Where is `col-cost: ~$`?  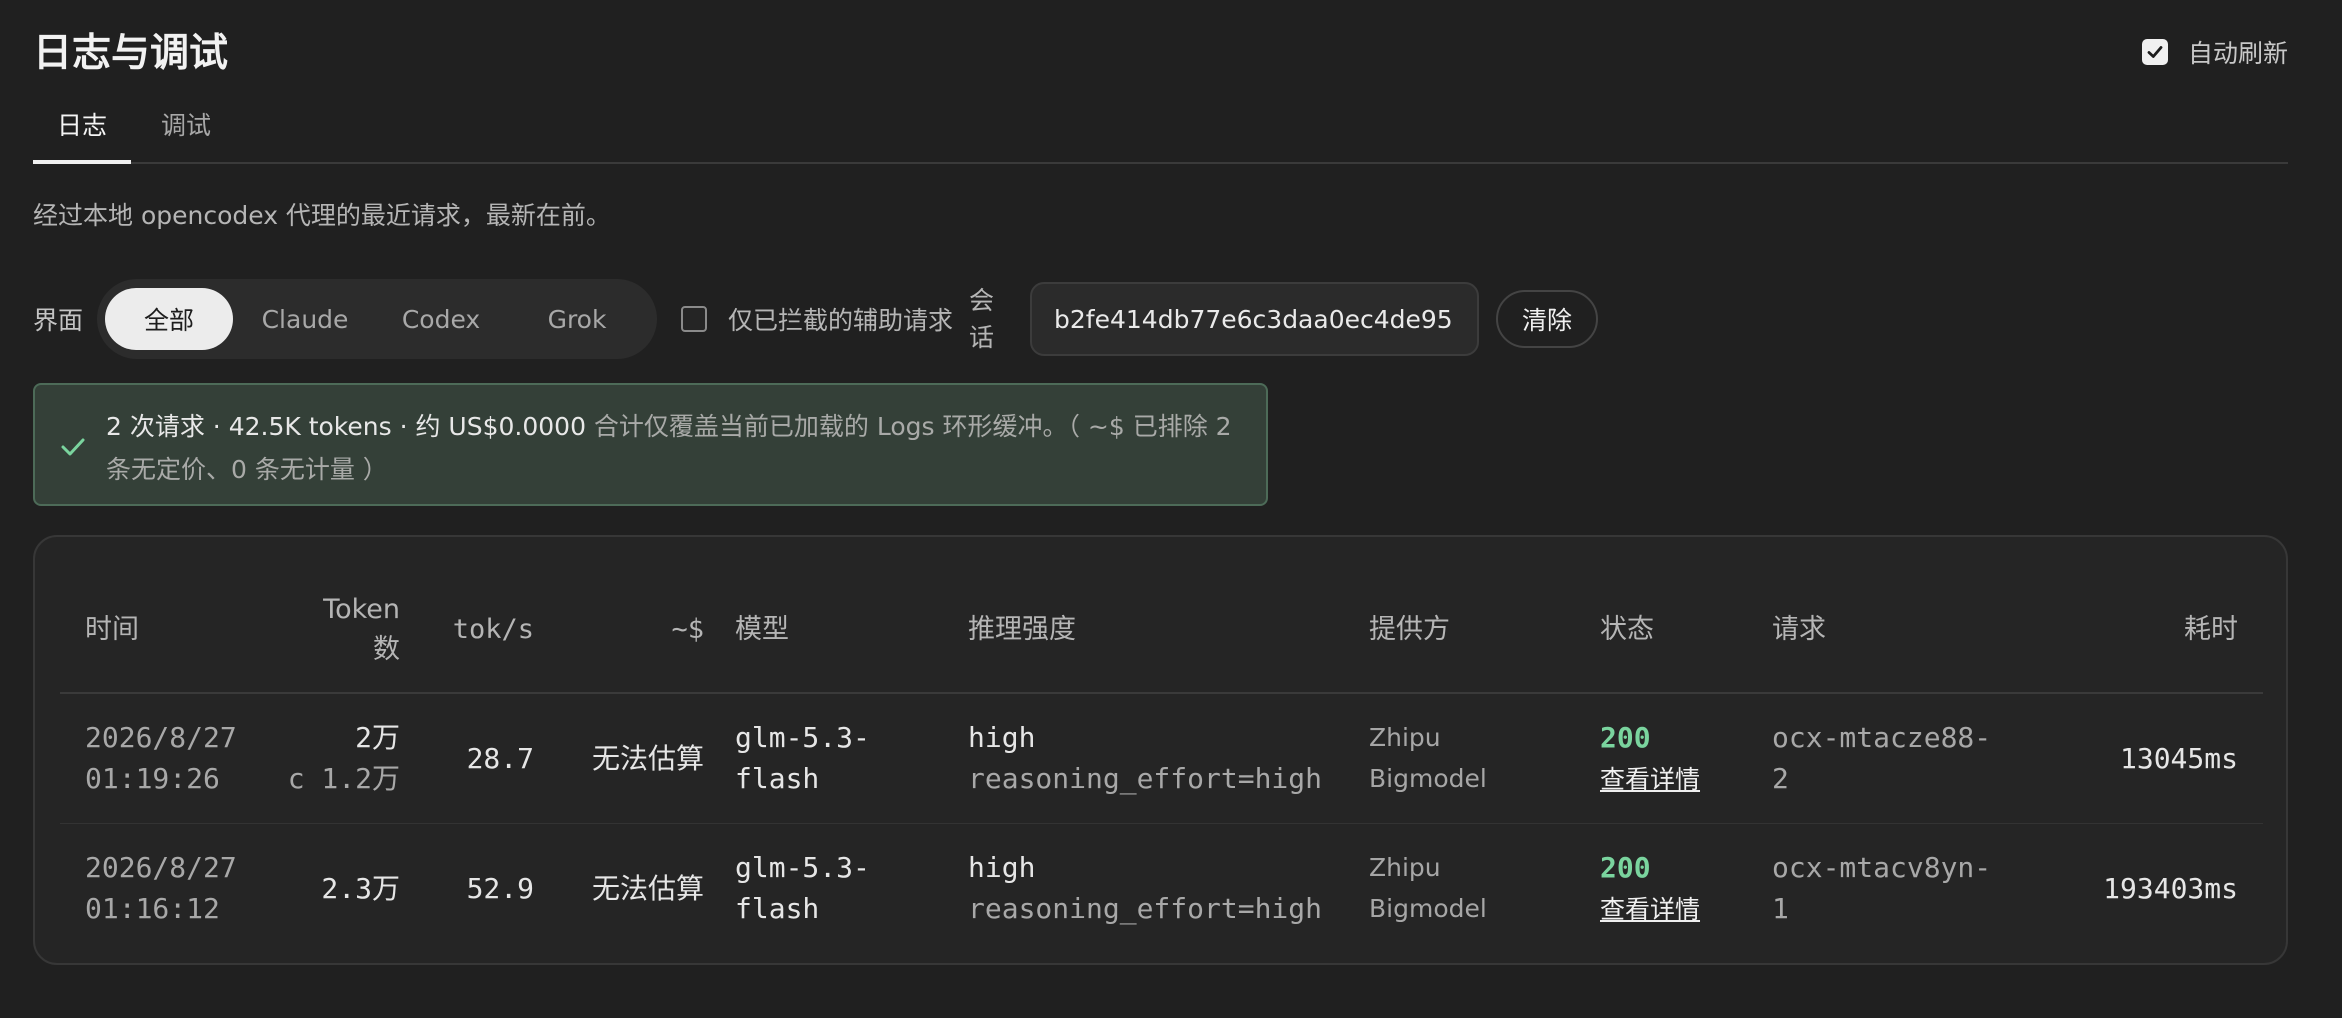 col-cost: ~$ is located at coordinates (619, 630).